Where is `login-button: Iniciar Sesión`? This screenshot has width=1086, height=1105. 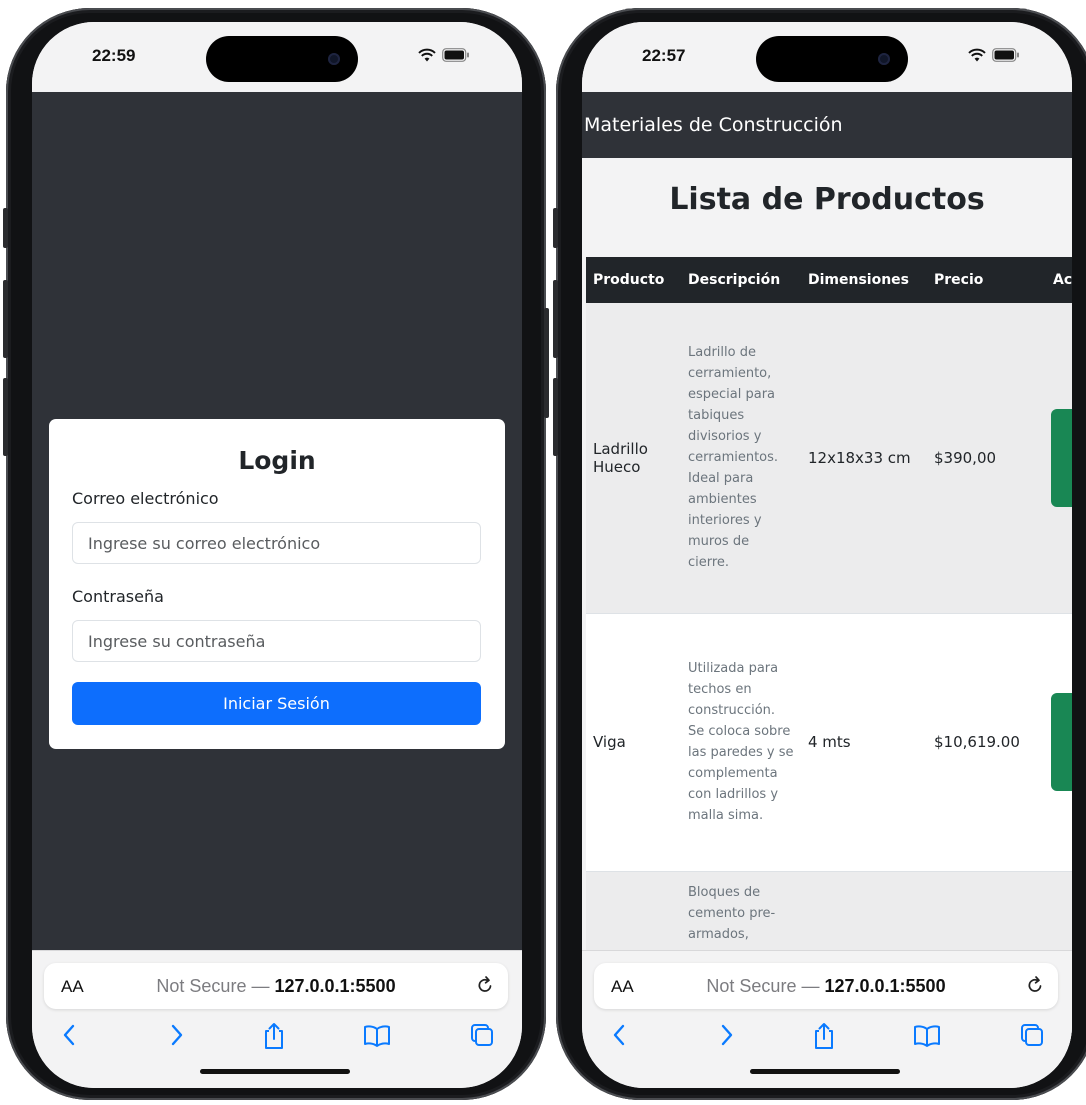 login-button: Iniciar Sesión is located at coordinates (276, 703).